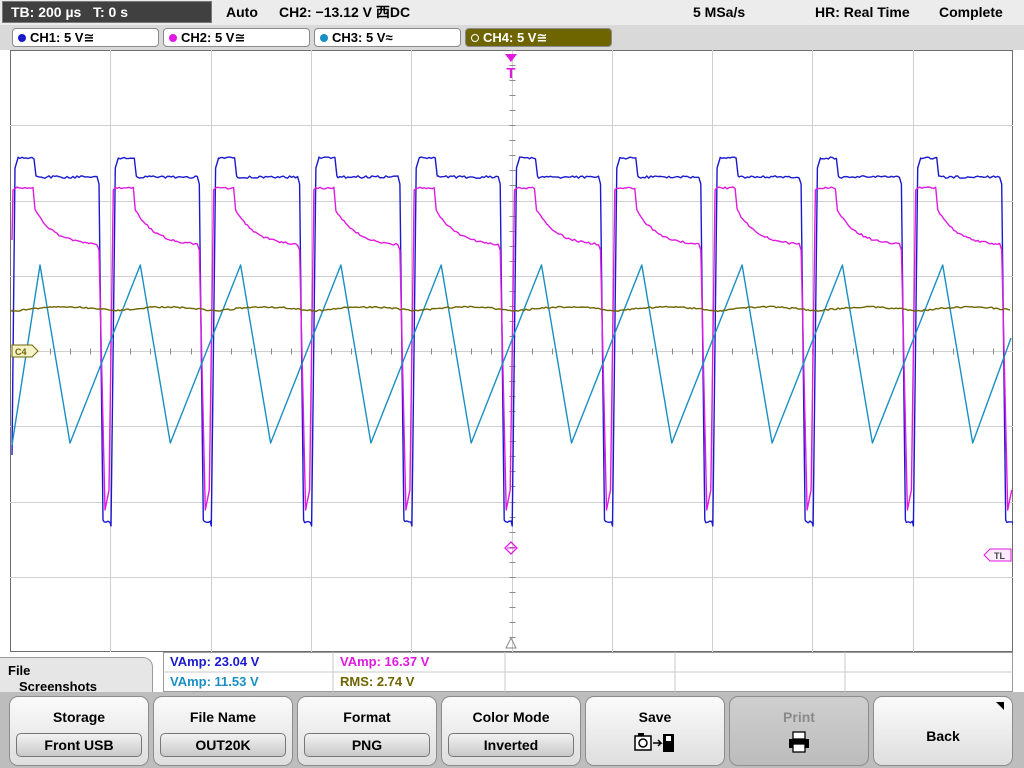  I want to click on channel-4-ground-marker: C4, so click(25, 351).